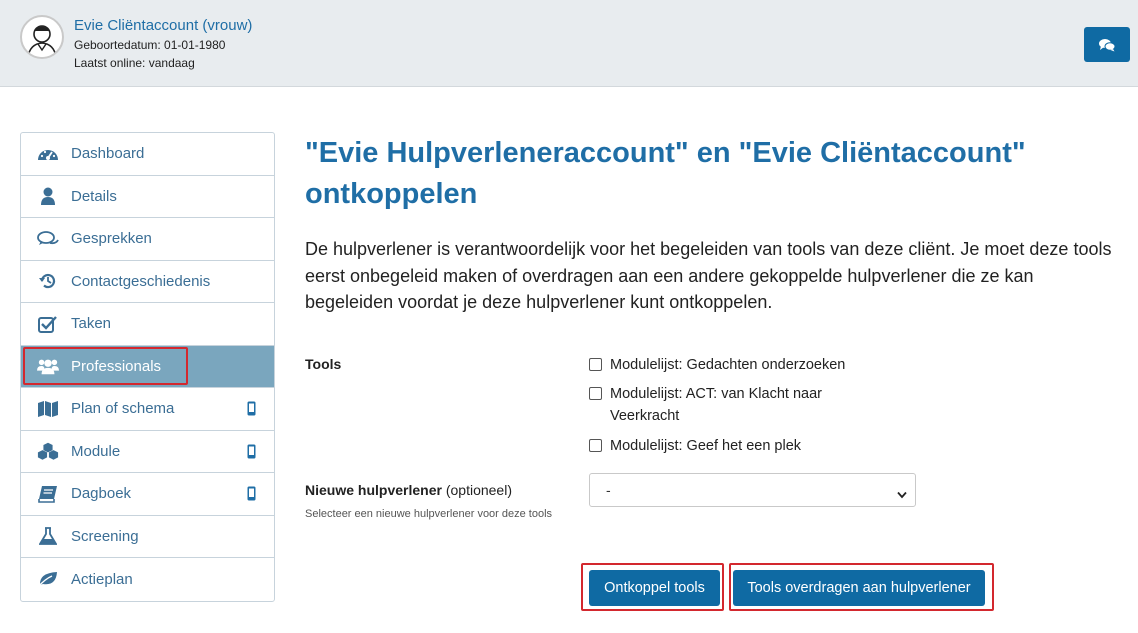 This screenshot has height=633, width=1138. Describe the element at coordinates (105, 536) in the screenshot. I see `sidebar-item-label: Screening` at that location.